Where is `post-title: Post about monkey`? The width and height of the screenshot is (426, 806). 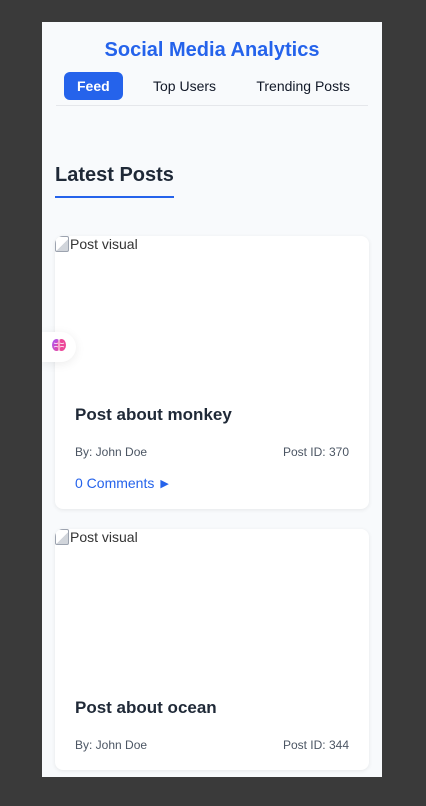
post-title: Post about monkey is located at coordinates (153, 414).